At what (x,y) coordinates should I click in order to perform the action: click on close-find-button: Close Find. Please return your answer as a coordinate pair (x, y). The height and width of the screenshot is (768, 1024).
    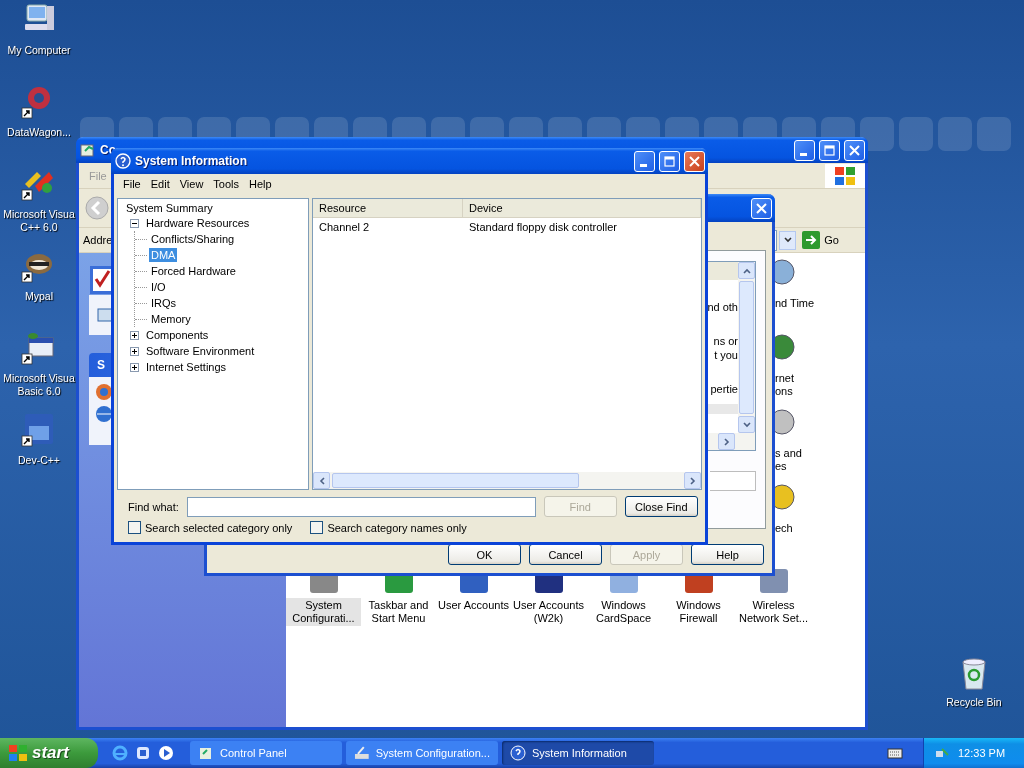
    Looking at the image, I should click on (661, 506).